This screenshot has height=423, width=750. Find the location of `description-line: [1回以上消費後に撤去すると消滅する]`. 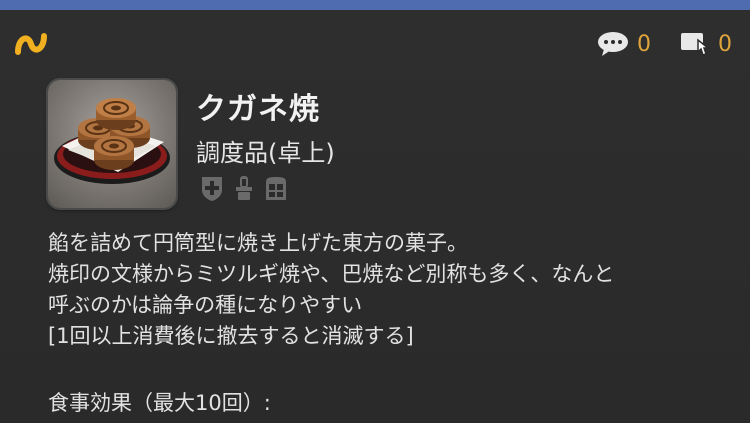

description-line: [1回以上消費後に撤去すると消滅する] is located at coordinates (231, 336).